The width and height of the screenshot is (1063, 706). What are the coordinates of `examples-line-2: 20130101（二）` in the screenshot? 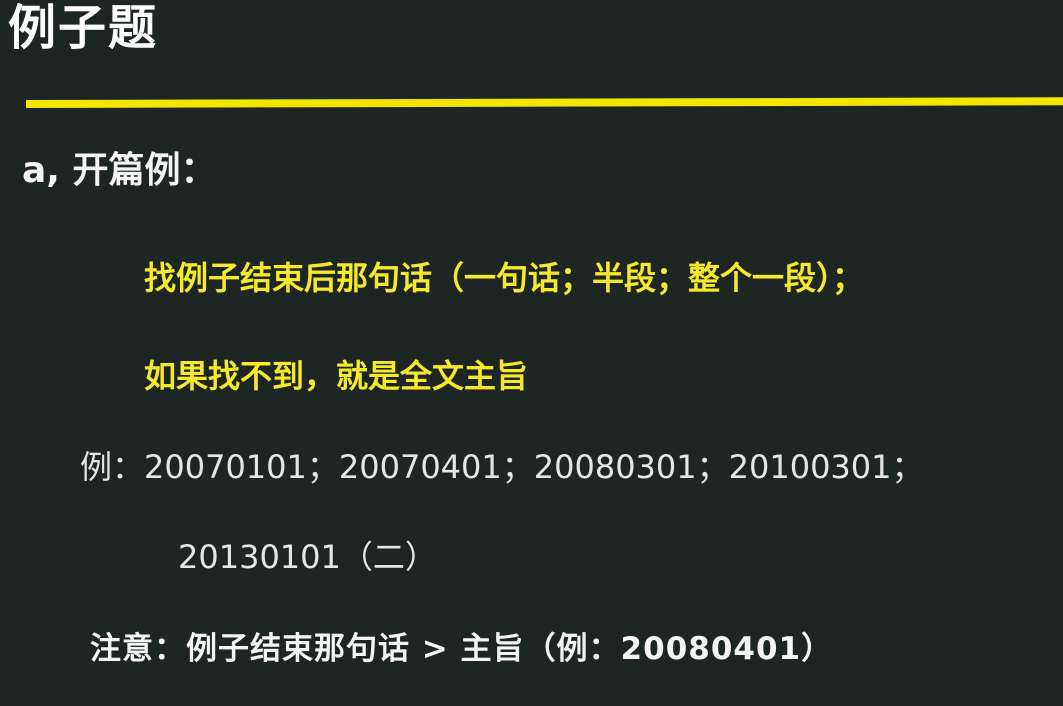 It's located at (307, 557).